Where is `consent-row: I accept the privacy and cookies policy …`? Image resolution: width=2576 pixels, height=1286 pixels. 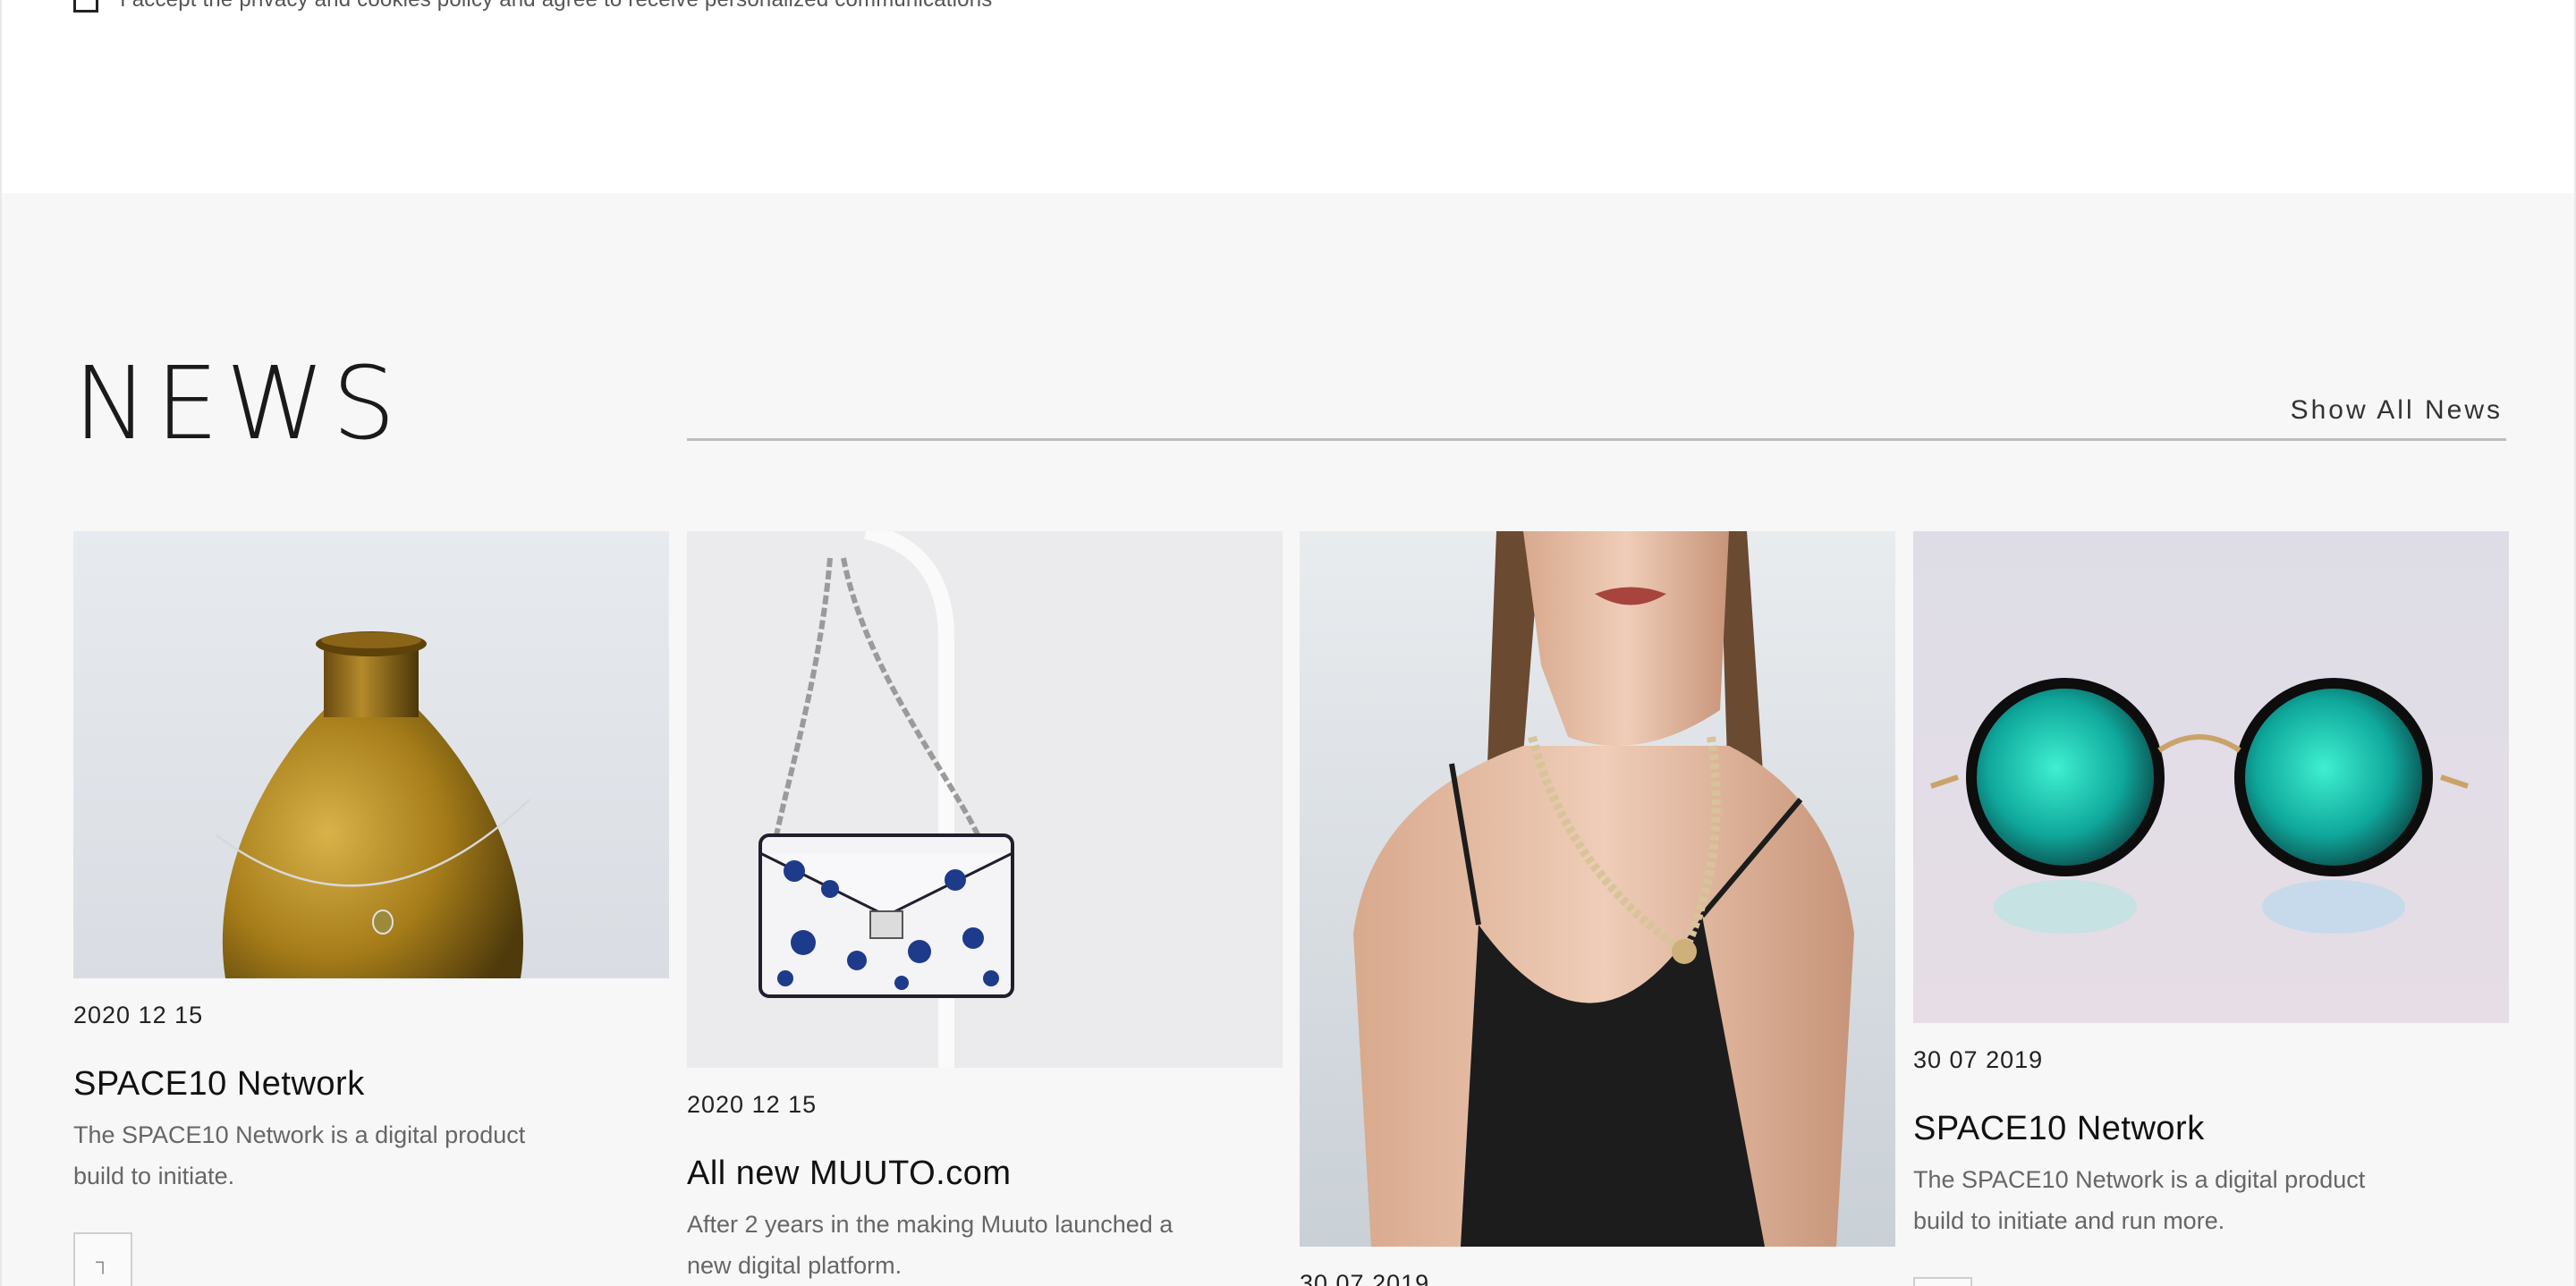
consent-row: I accept the privacy and cookies policy … is located at coordinates (532, 6).